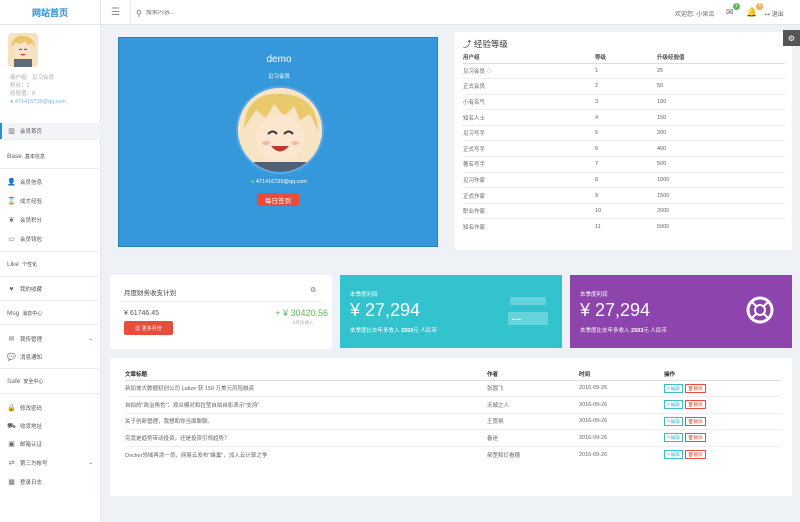 The height and width of the screenshot is (522, 800). What do you see at coordinates (721, 70) in the screenshot?
I see `cell-exp: 25` at bounding box center [721, 70].